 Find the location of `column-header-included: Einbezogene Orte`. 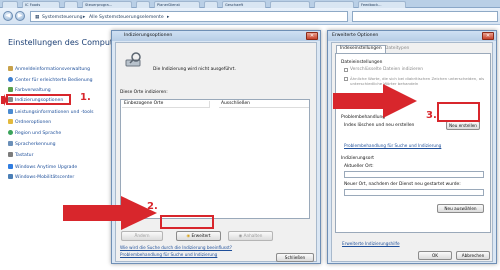

column-header-included: Einbezogene Orte is located at coordinates (166, 104).